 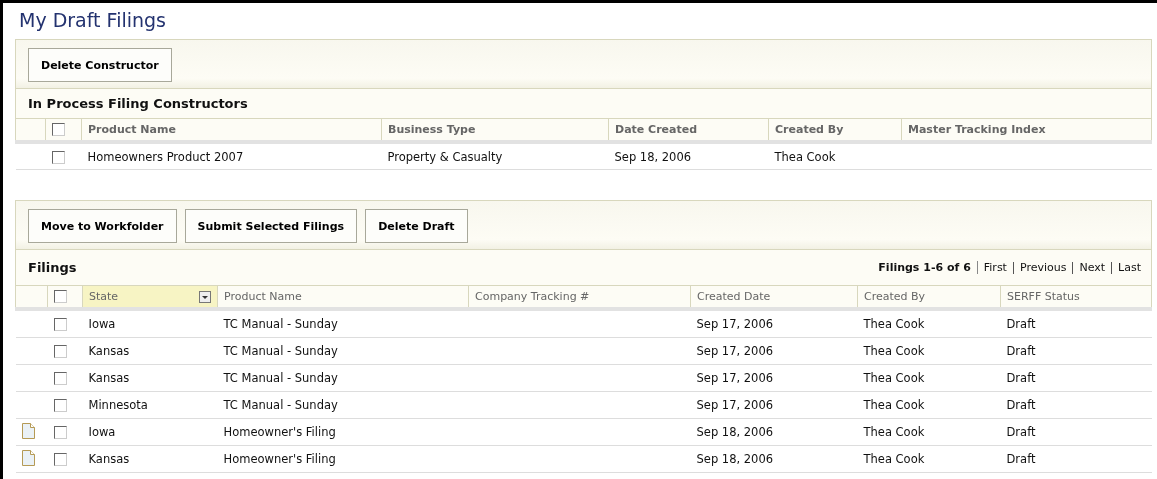 I want to click on page-title: My Draft Filings, so click(x=93, y=20).